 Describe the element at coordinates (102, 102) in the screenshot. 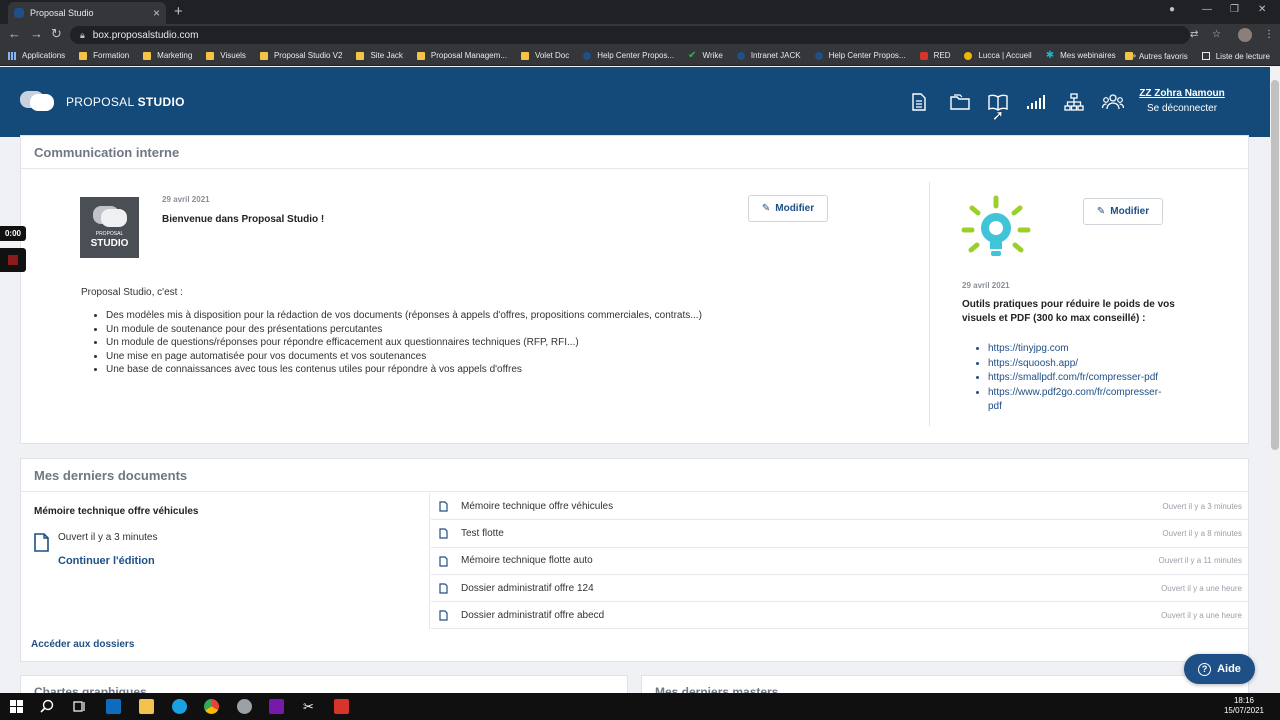

I see `app-logo: PROPOSAL STUDIO` at that location.